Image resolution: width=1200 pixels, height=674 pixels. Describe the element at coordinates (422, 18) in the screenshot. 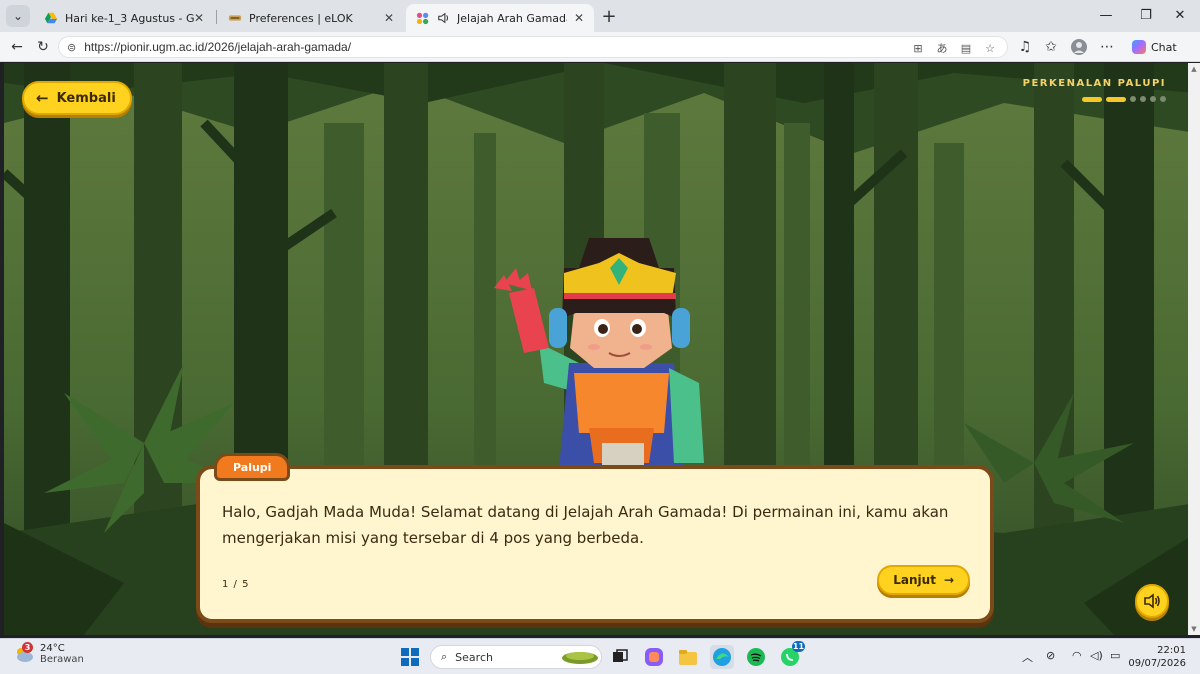

I see `site-favicon-icon` at that location.